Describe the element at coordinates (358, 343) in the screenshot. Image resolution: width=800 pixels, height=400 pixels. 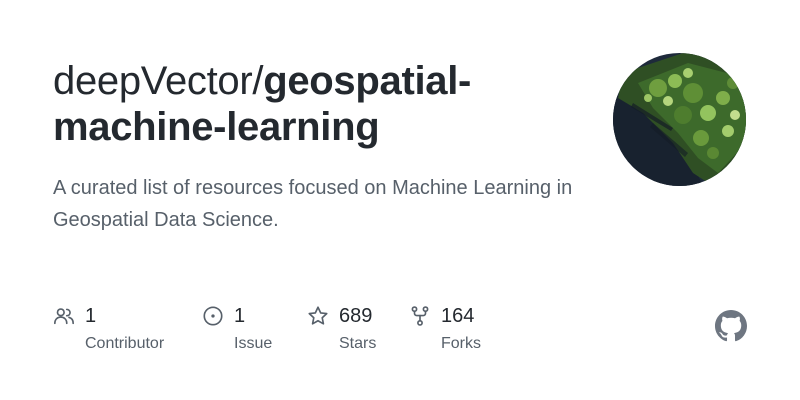
I see `stars-label: Stars` at that location.